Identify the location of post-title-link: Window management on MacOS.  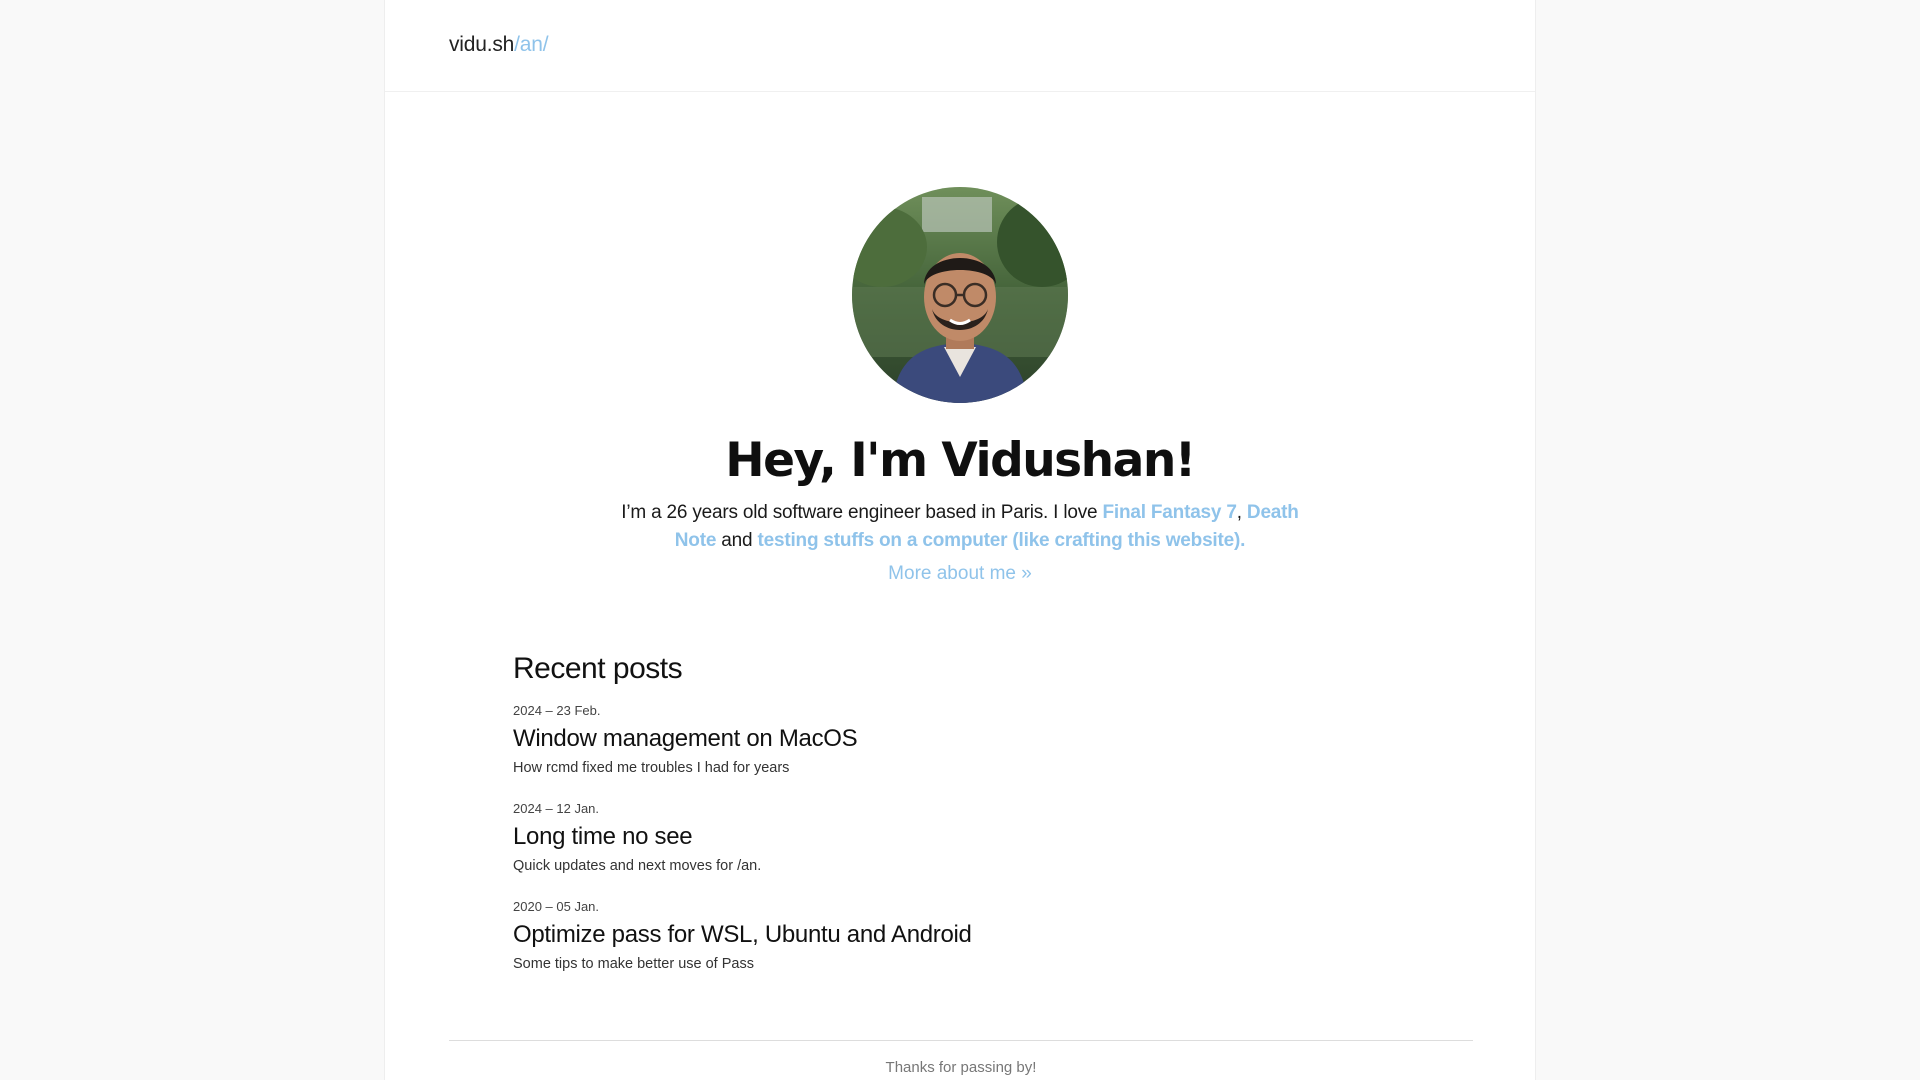
(963, 739).